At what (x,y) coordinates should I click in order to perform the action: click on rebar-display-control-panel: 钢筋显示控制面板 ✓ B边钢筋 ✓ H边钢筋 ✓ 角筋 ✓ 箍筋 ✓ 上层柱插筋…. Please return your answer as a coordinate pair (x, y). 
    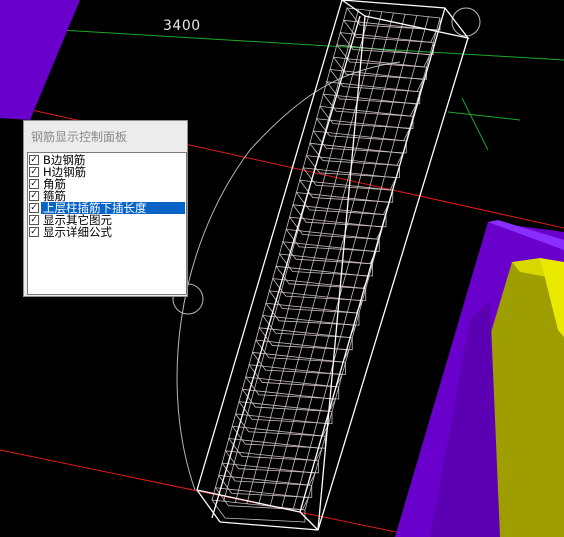
    Looking at the image, I should click on (105, 208).